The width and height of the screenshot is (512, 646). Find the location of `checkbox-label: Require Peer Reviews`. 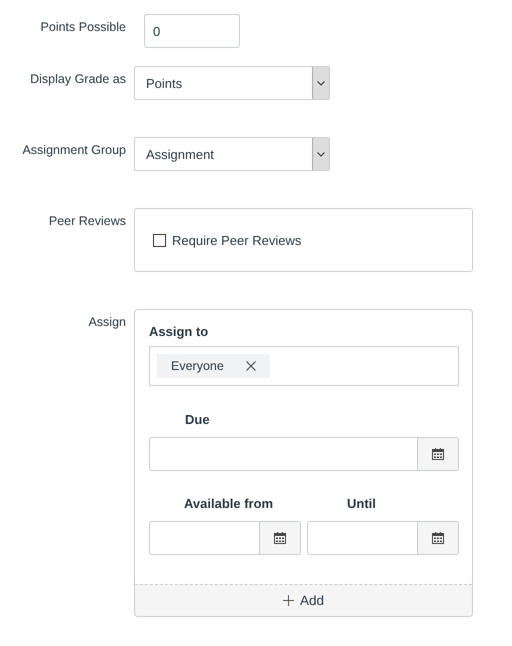

checkbox-label: Require Peer Reviews is located at coordinates (237, 240).